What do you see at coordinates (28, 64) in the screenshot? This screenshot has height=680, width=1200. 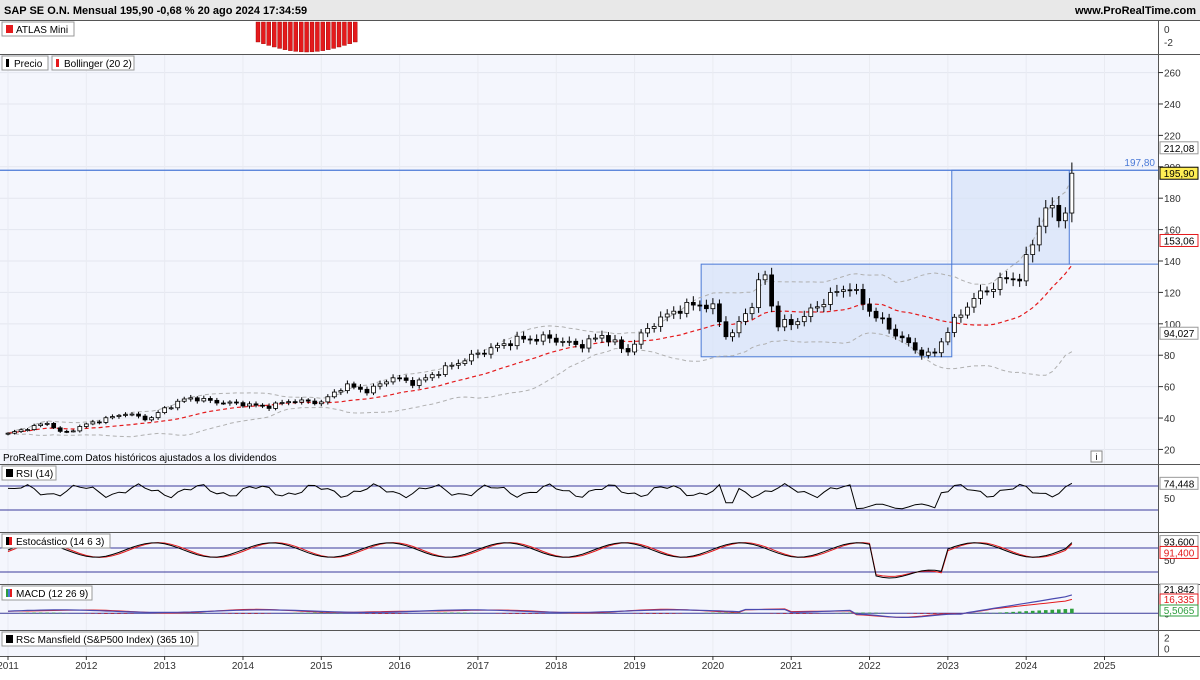 I see `precio-label: Precio` at bounding box center [28, 64].